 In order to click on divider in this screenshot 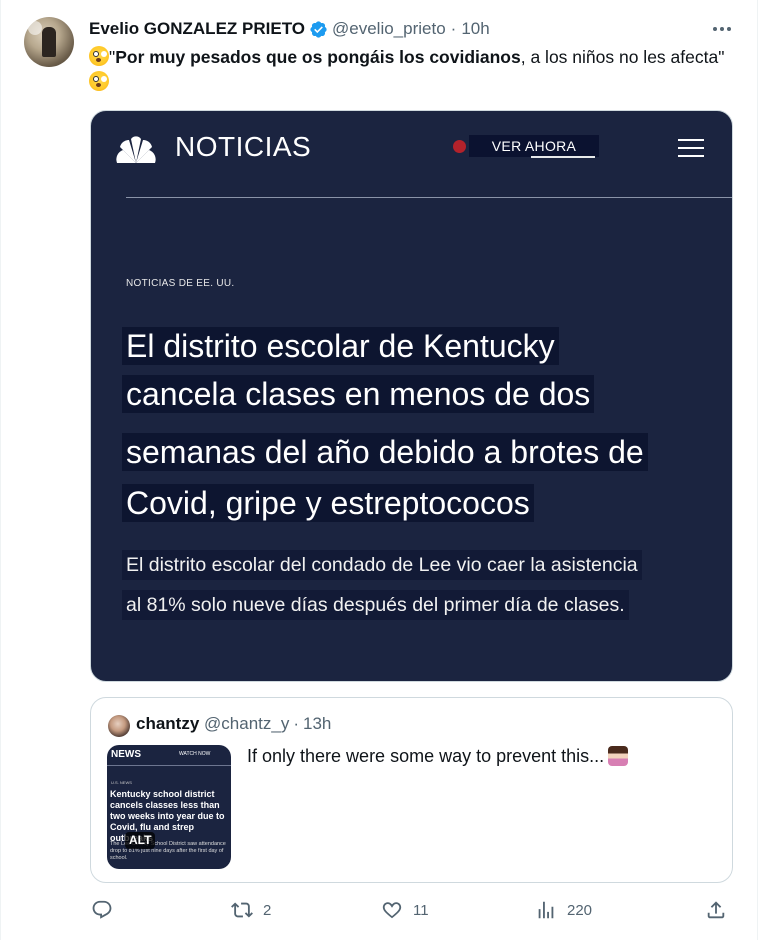, I will do `click(429, 197)`.